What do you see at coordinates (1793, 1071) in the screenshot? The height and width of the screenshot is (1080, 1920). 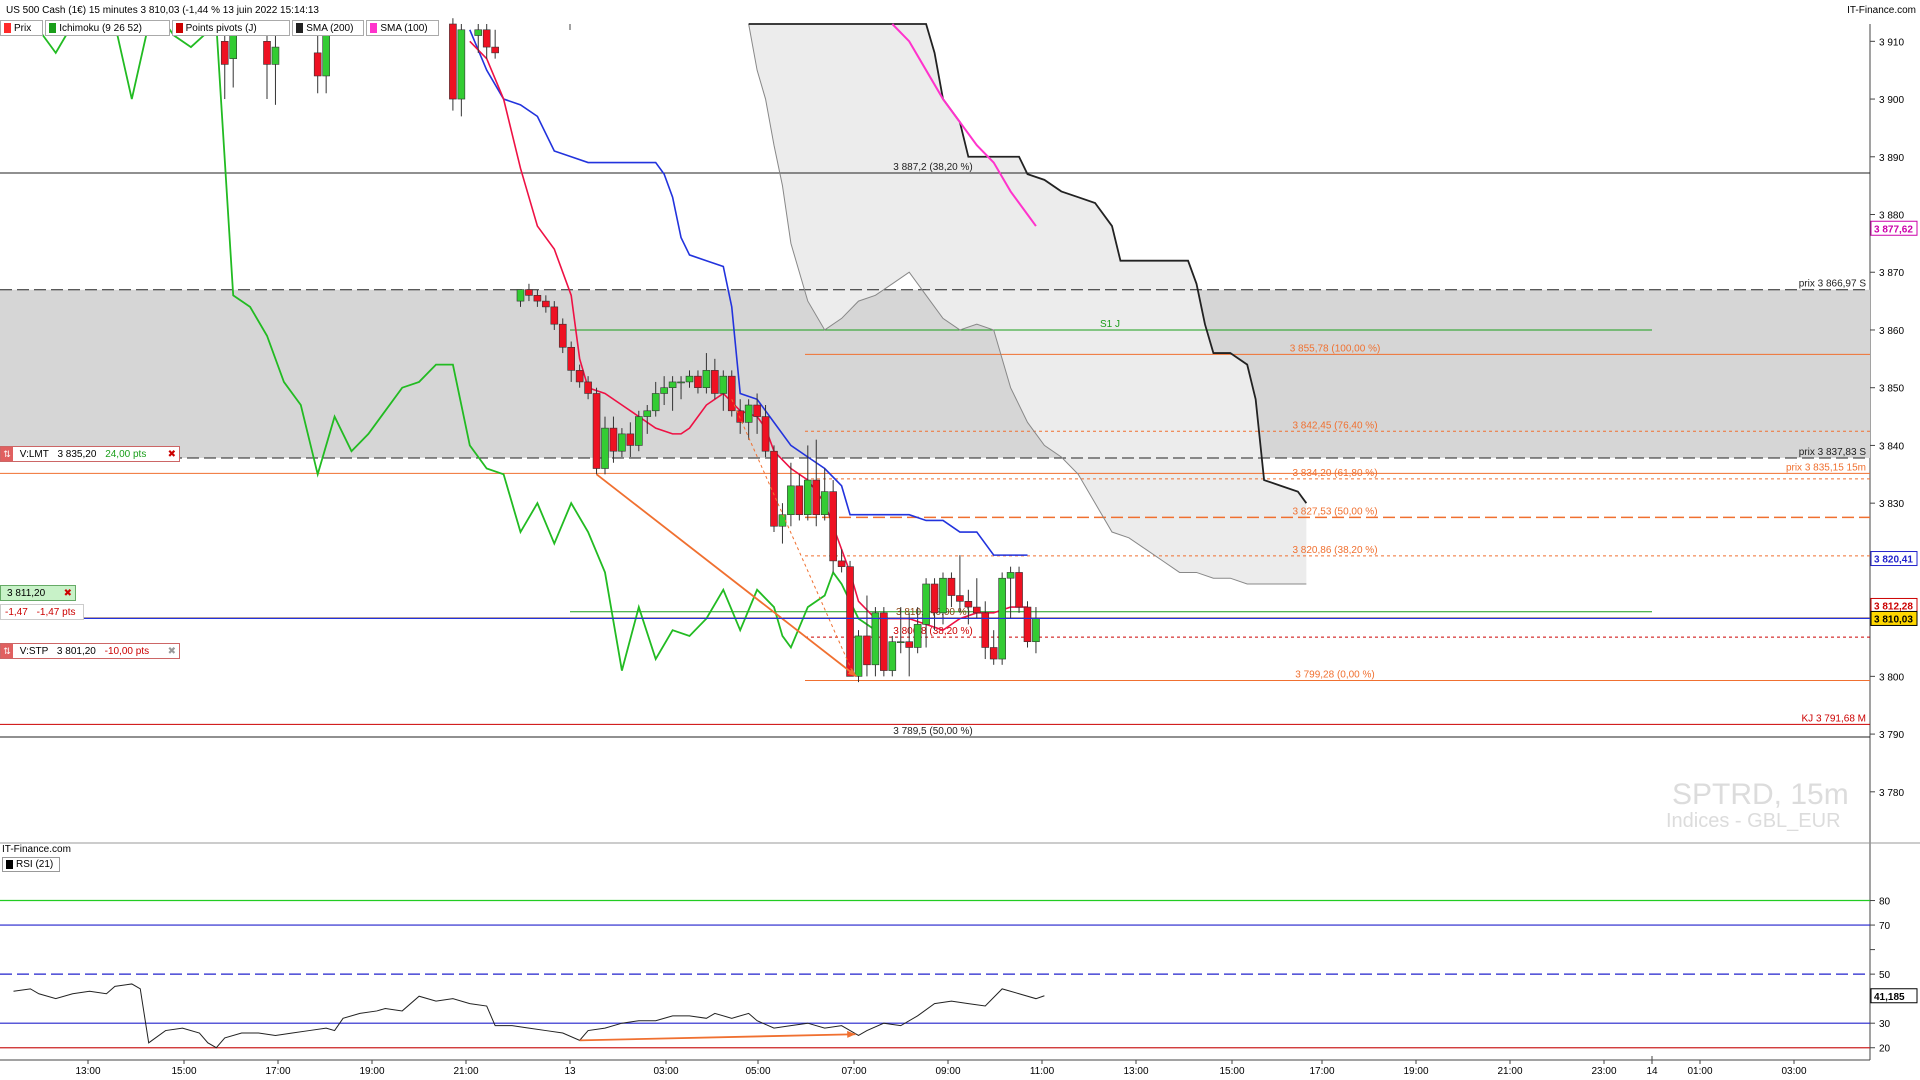 I see `time-tick-label-19: 03:00` at bounding box center [1793, 1071].